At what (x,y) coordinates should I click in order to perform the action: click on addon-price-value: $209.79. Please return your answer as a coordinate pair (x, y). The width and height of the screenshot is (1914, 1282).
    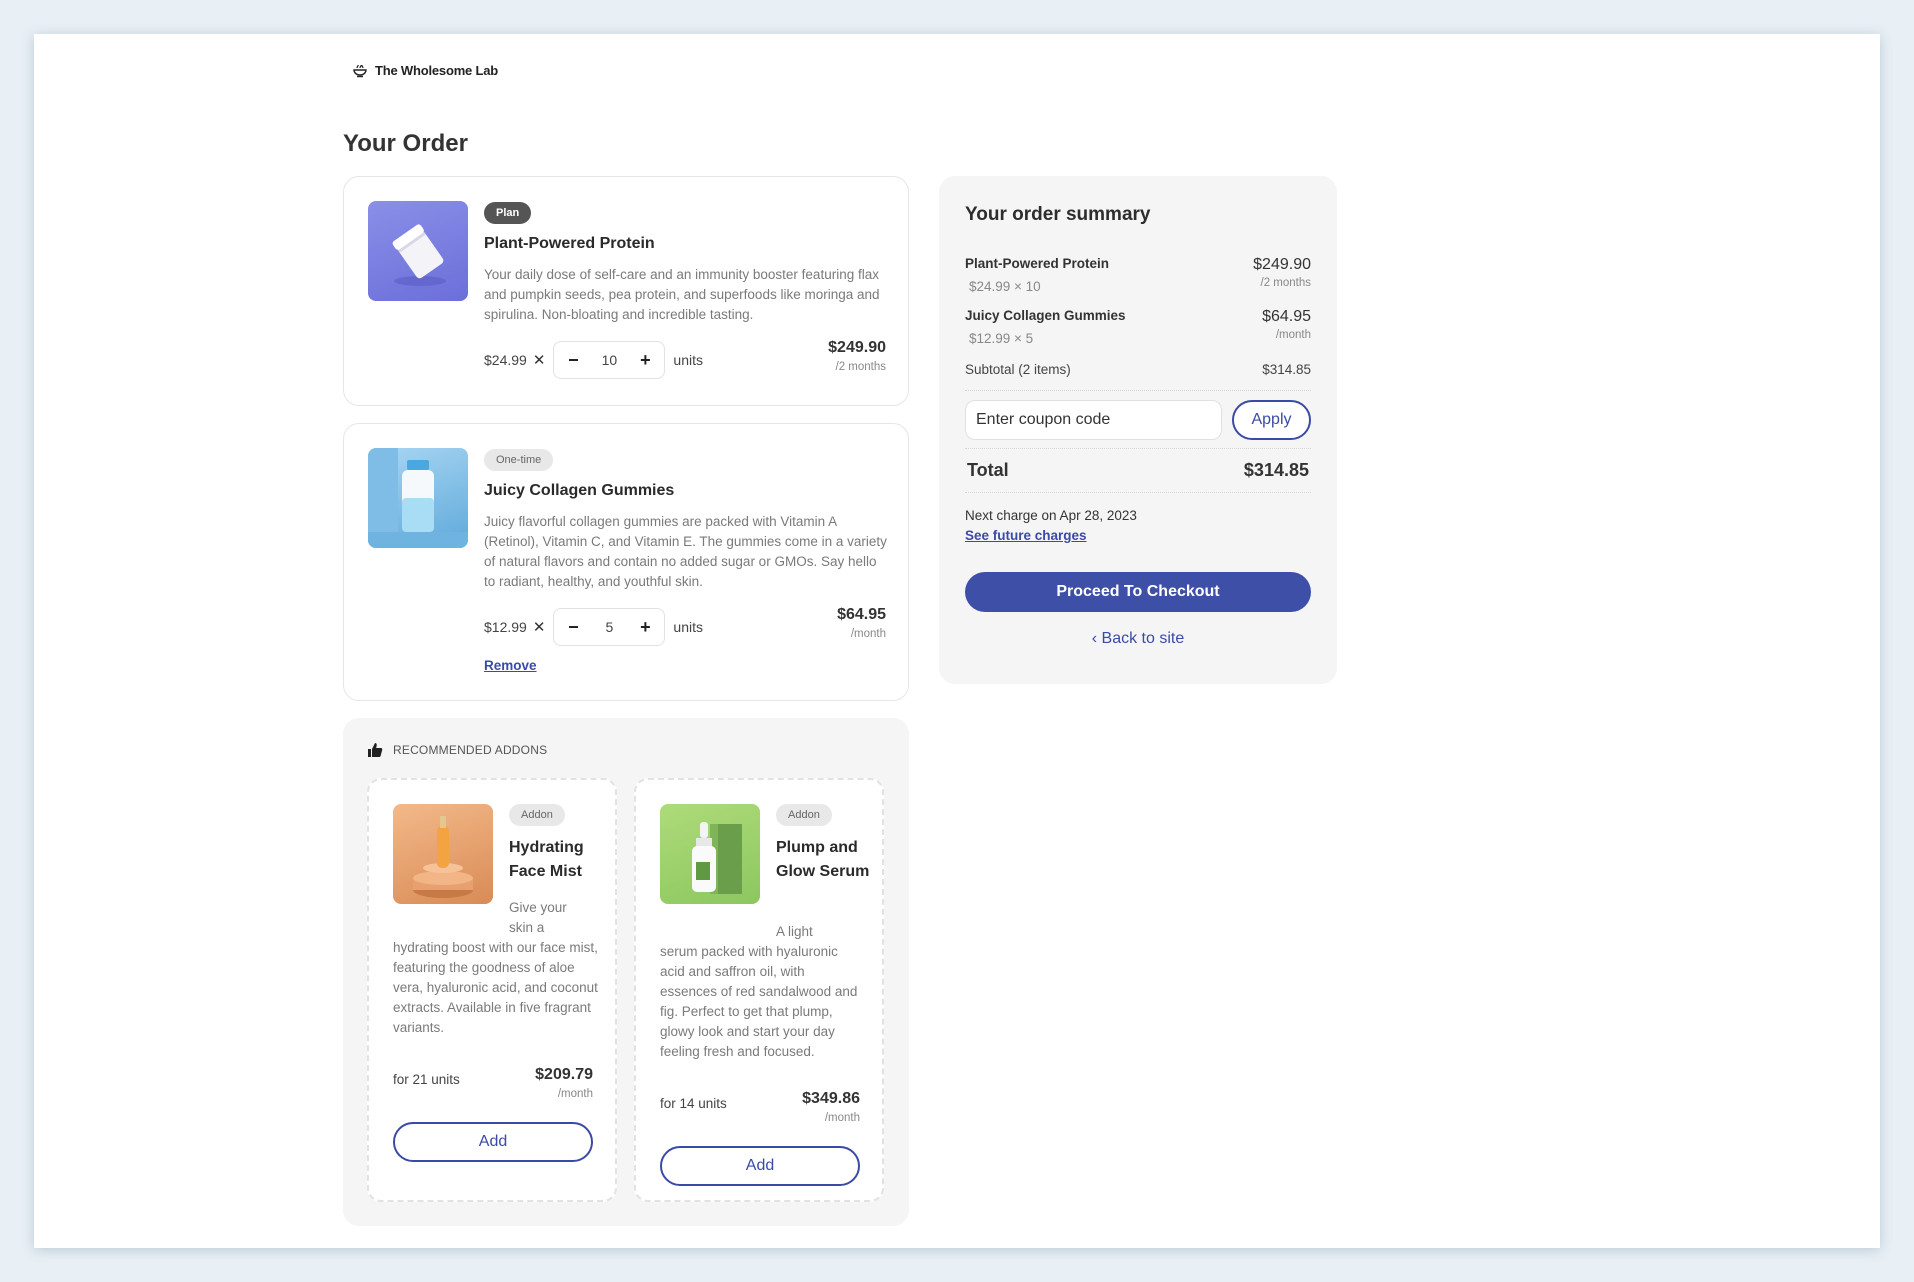
    Looking at the image, I should click on (564, 1074).